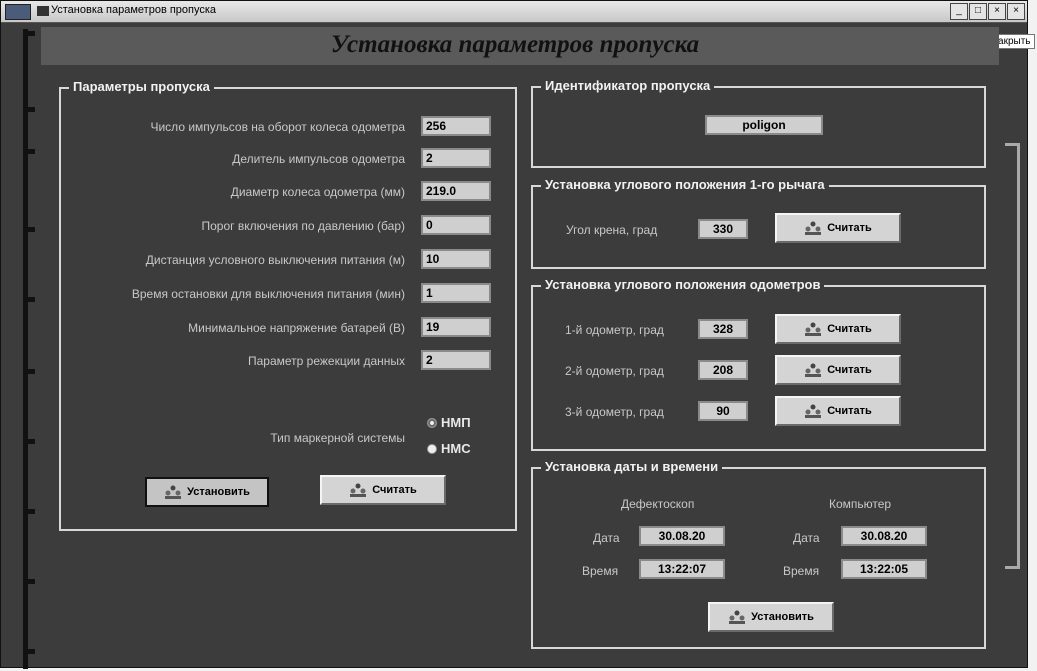  Describe the element at coordinates (141, 86) in the screenshot. I see `params-group-title: Параметры пропуска` at that location.